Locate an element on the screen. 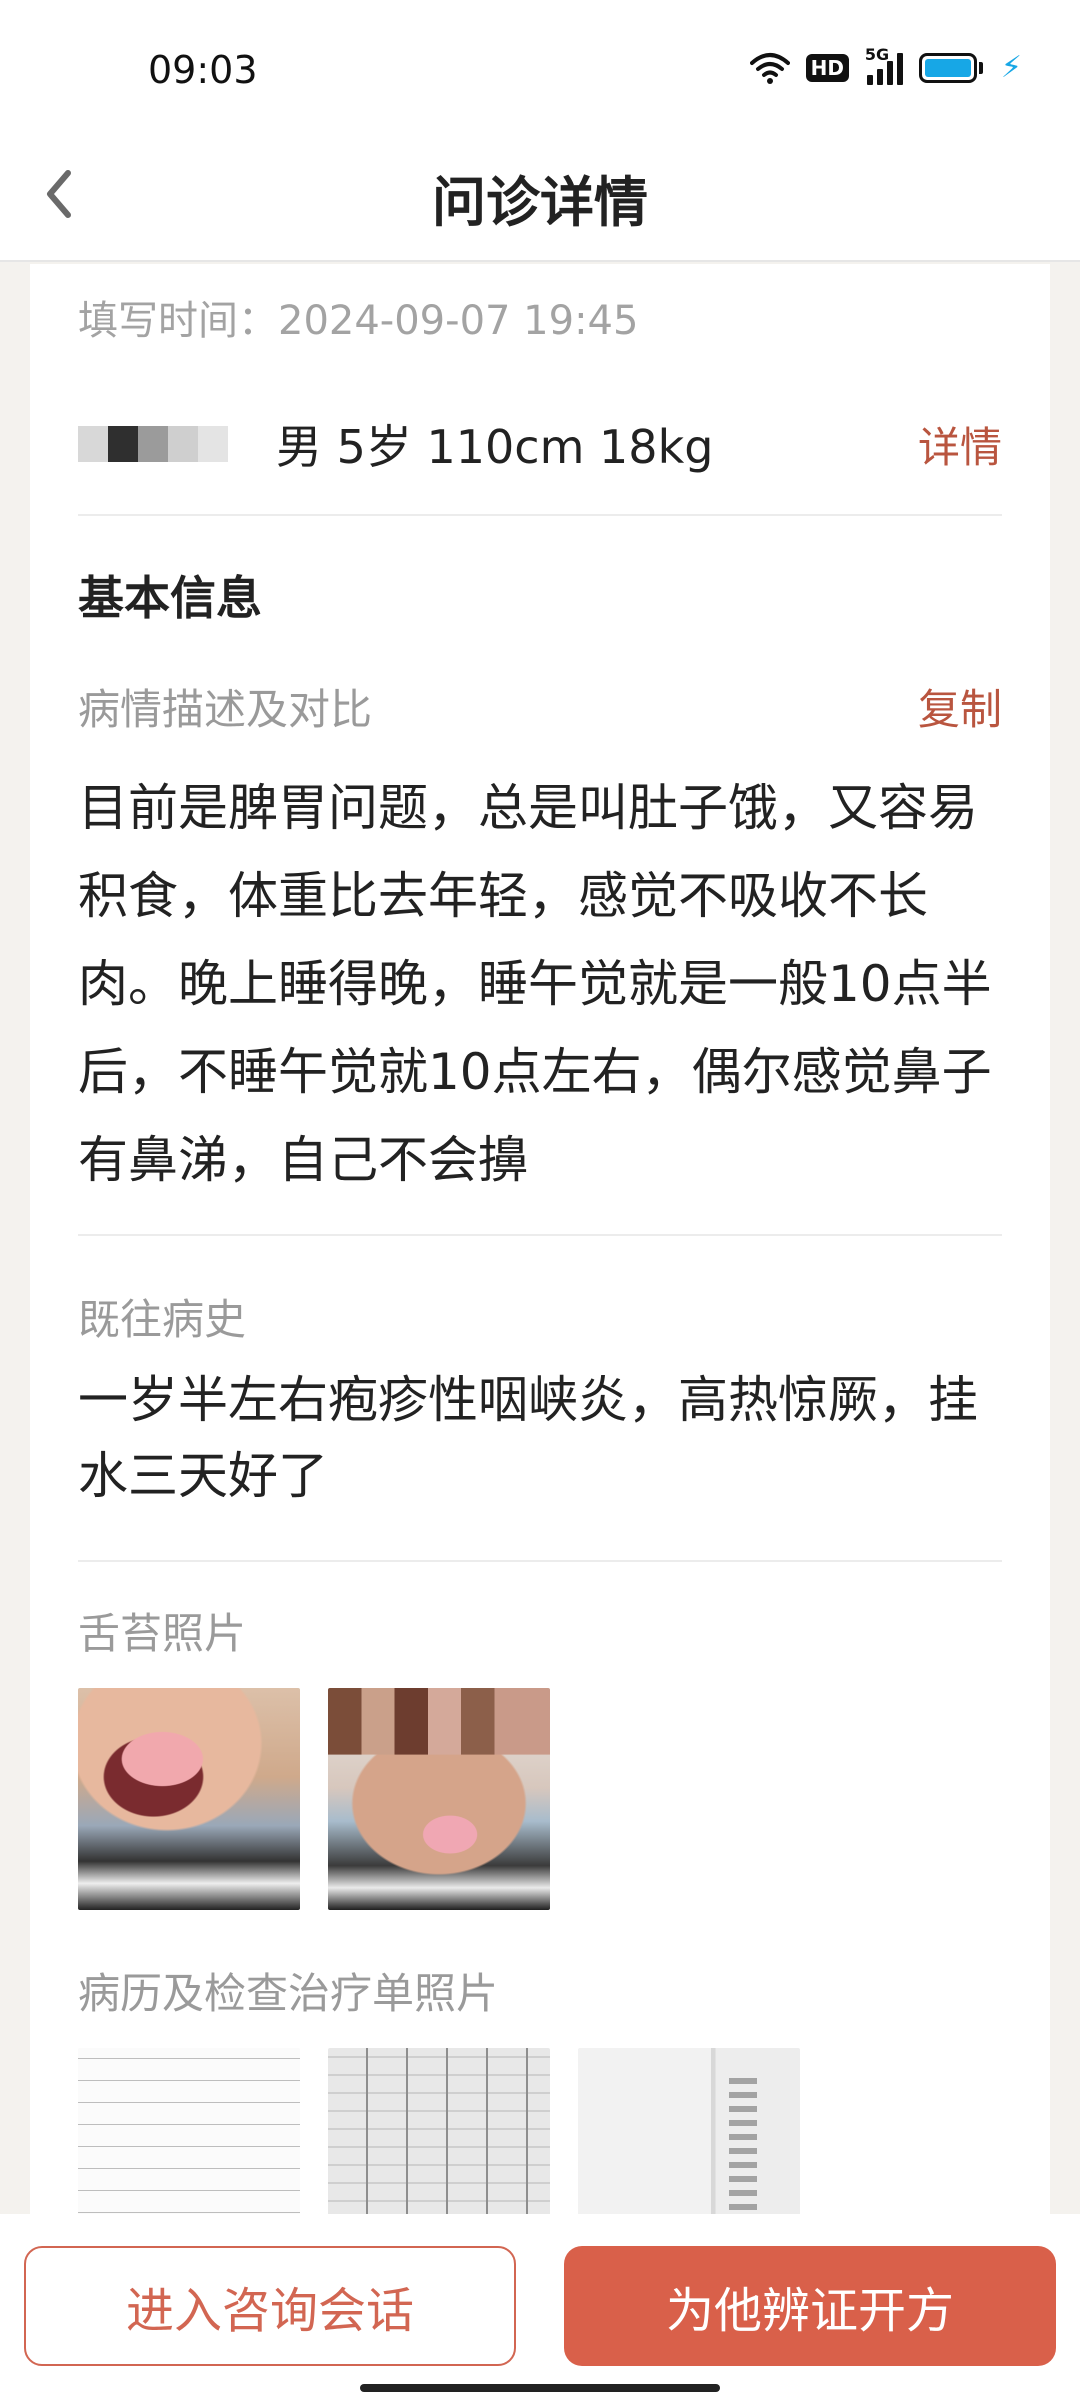  wifi-icon is located at coordinates (769, 68).